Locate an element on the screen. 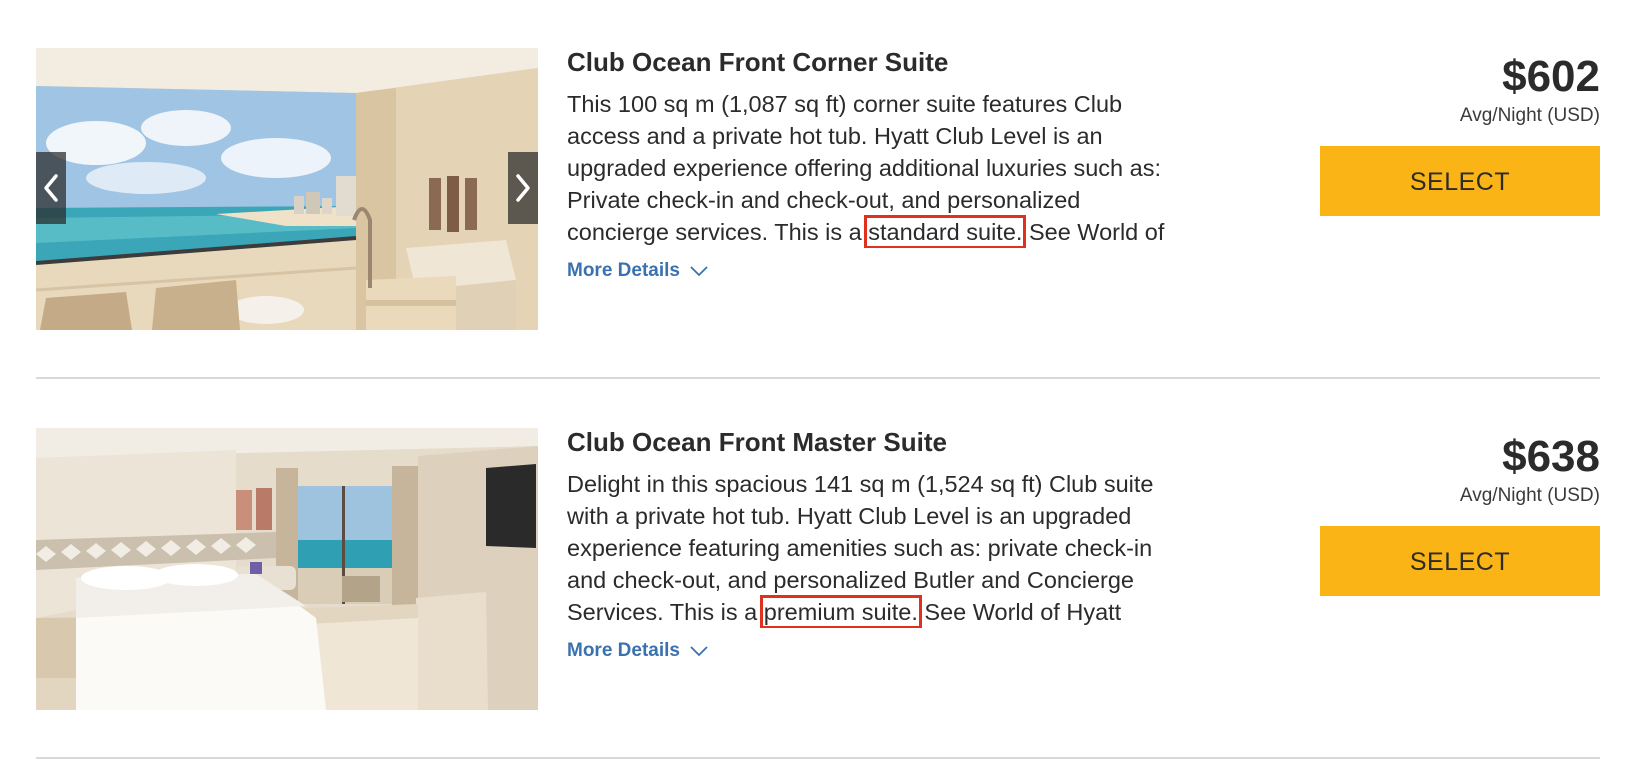 The height and width of the screenshot is (762, 1636). price-column: $602 Avg/Night (USD) SELECT is located at coordinates (1455, 132).